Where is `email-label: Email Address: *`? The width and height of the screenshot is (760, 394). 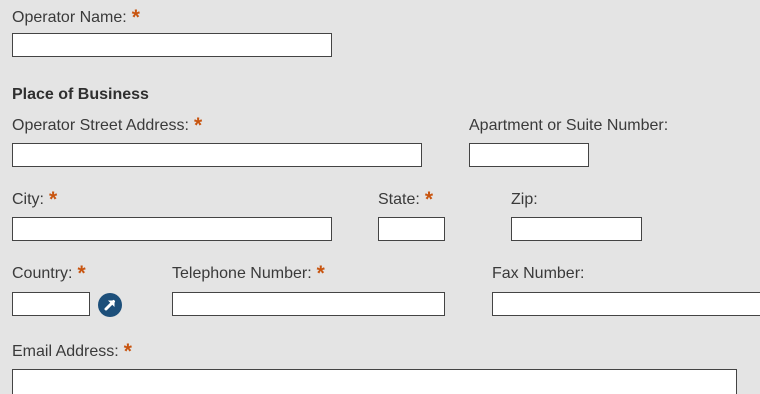 email-label: Email Address: * is located at coordinates (72, 351).